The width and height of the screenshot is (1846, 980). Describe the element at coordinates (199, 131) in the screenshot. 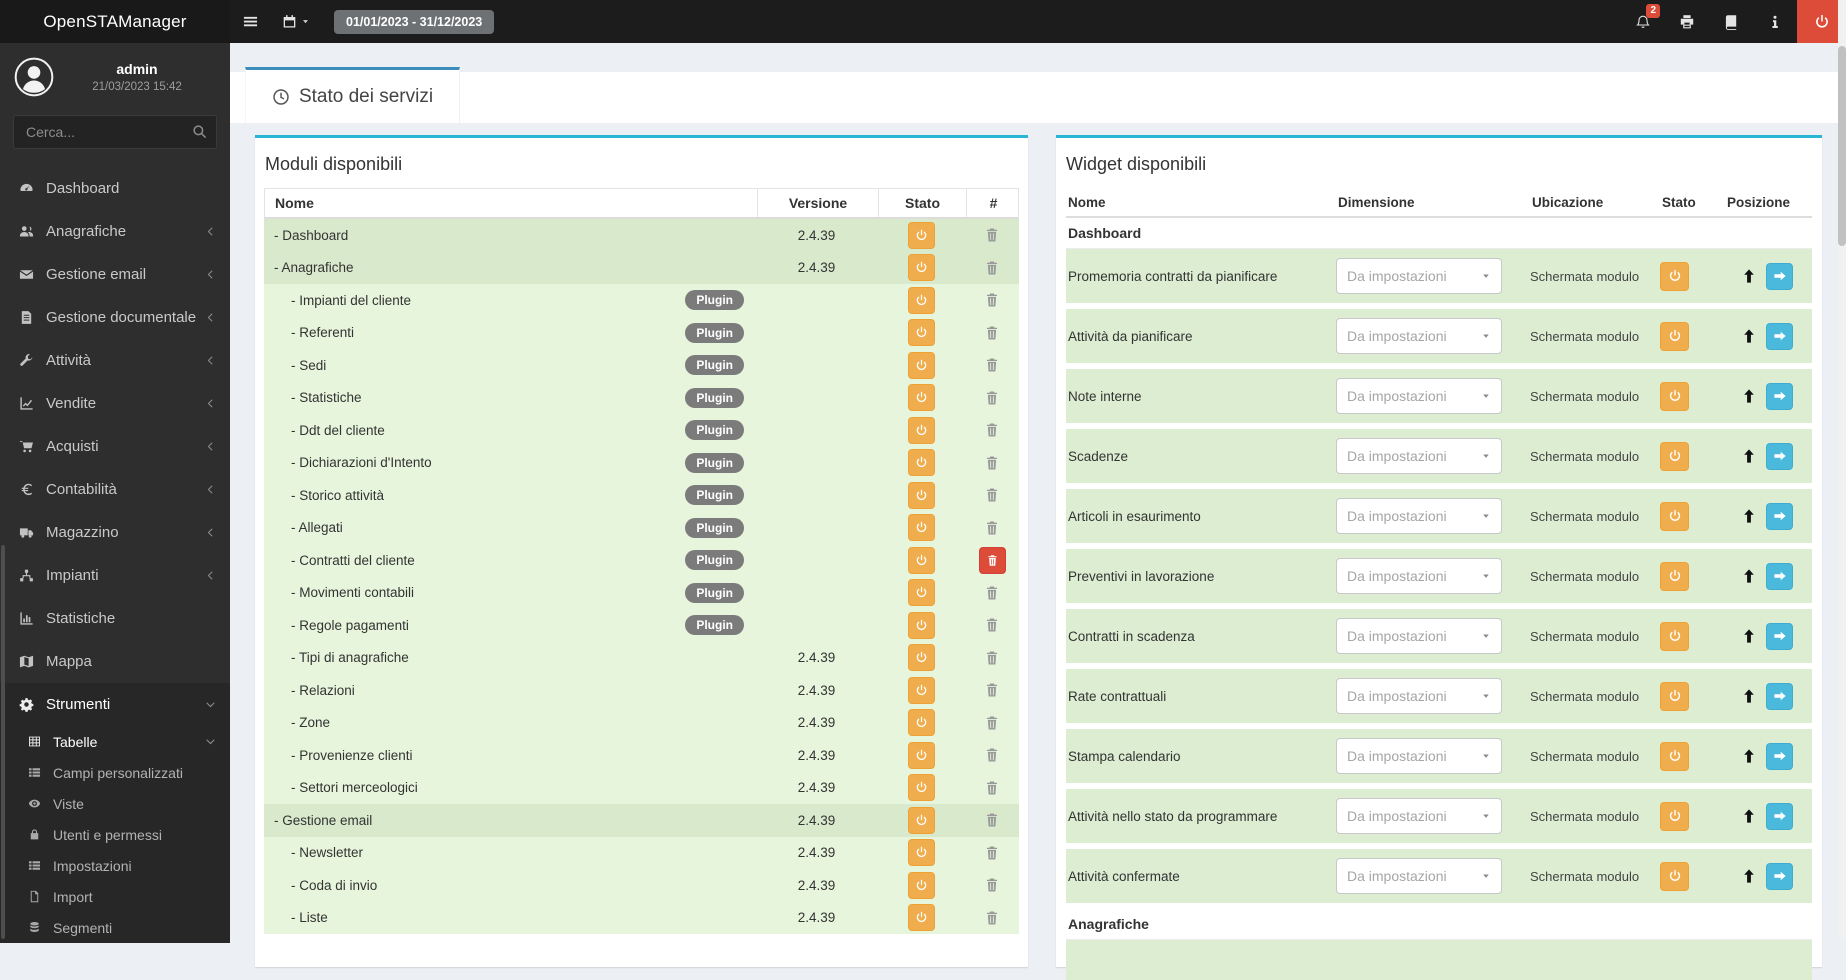

I see `search-icon` at that location.